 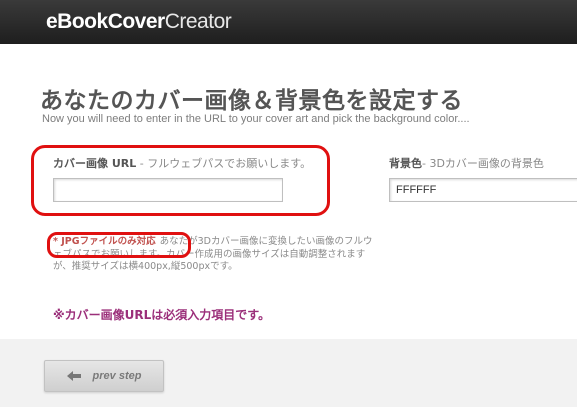 I want to click on logo-part-cover: Cover, so click(x=136, y=21).